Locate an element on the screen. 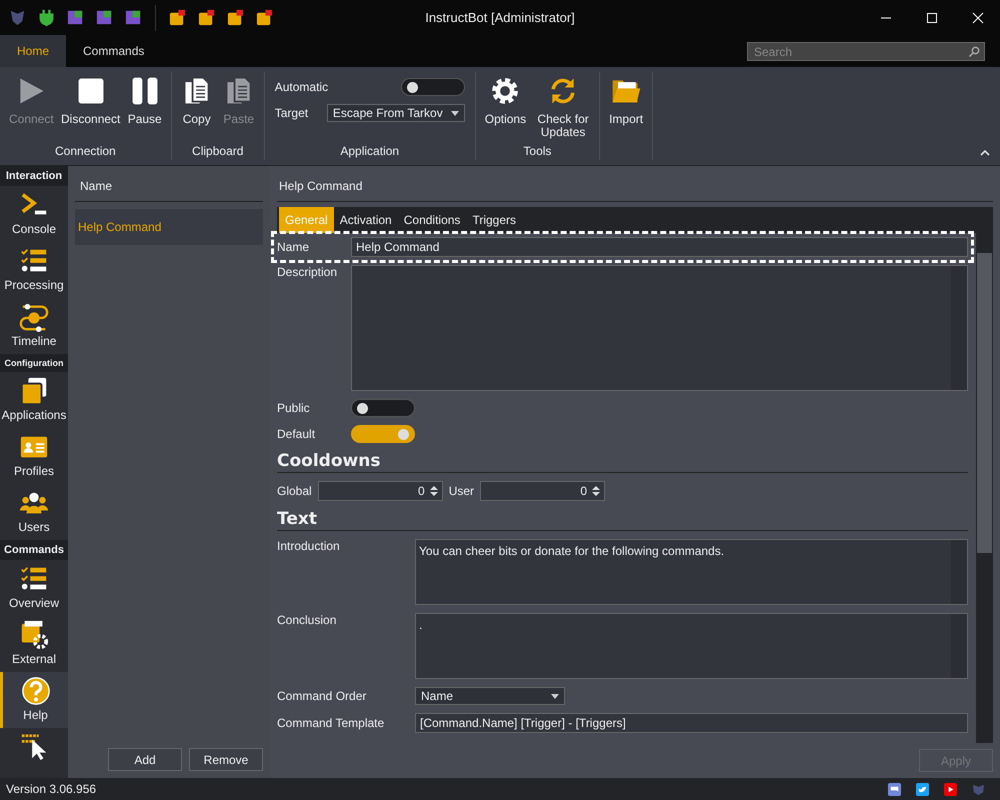  target-label: Target is located at coordinates (291, 113).